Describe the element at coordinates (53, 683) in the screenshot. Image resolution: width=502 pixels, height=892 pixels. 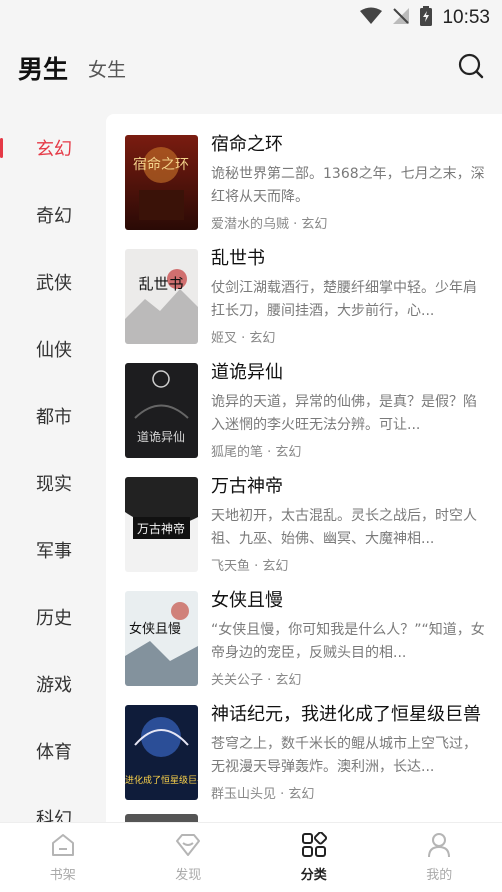
I see `sidebar-item-youxi: 游戏` at that location.